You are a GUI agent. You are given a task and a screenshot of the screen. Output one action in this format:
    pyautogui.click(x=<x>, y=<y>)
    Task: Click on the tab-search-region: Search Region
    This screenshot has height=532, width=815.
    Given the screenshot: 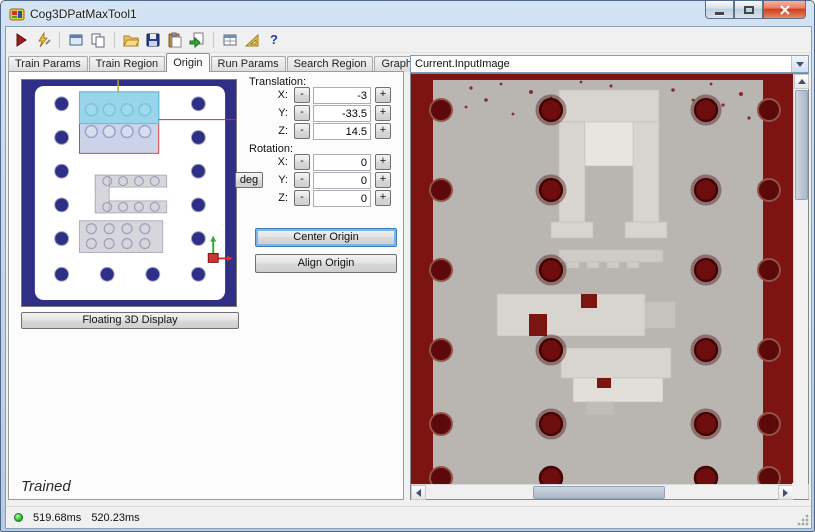 What is the action you would take?
    pyautogui.click(x=330, y=64)
    